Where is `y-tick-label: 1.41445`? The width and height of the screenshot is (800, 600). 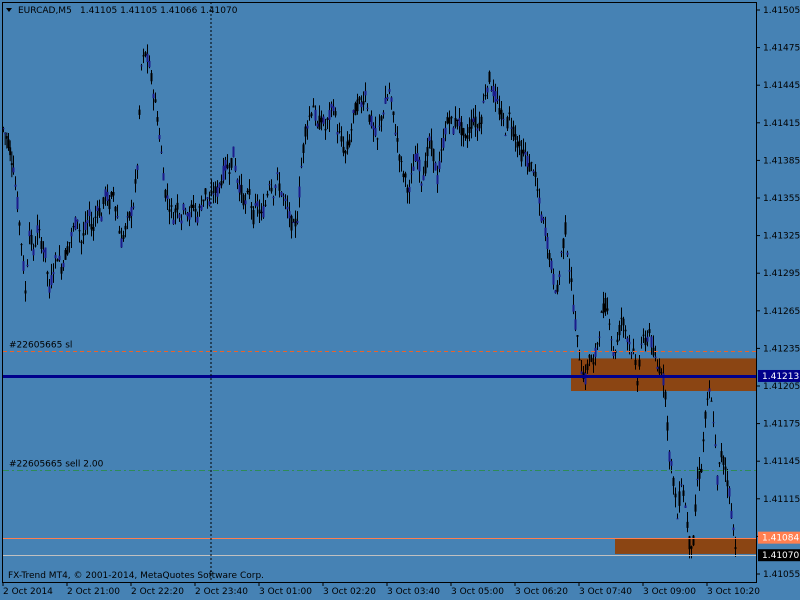 y-tick-label: 1.41445 is located at coordinates (781, 86).